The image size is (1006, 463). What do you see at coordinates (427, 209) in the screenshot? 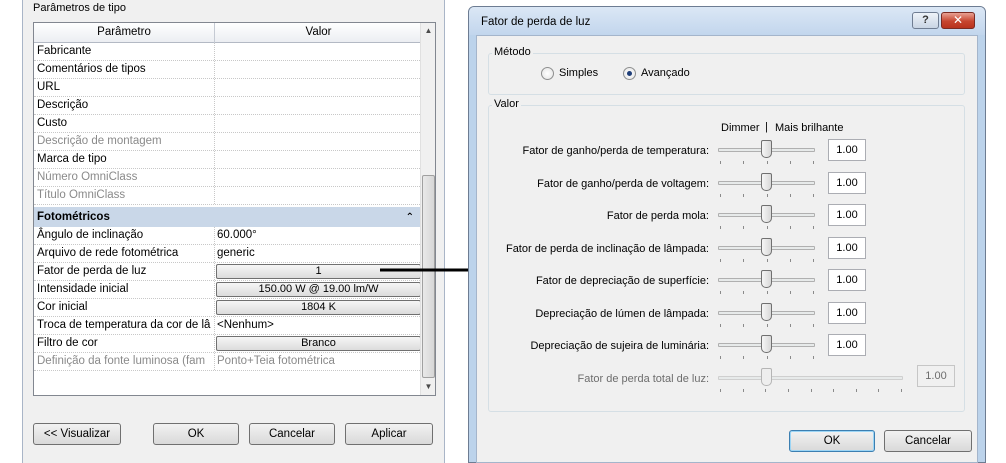
I see `vertical-scrollbar: ▲ ▼` at bounding box center [427, 209].